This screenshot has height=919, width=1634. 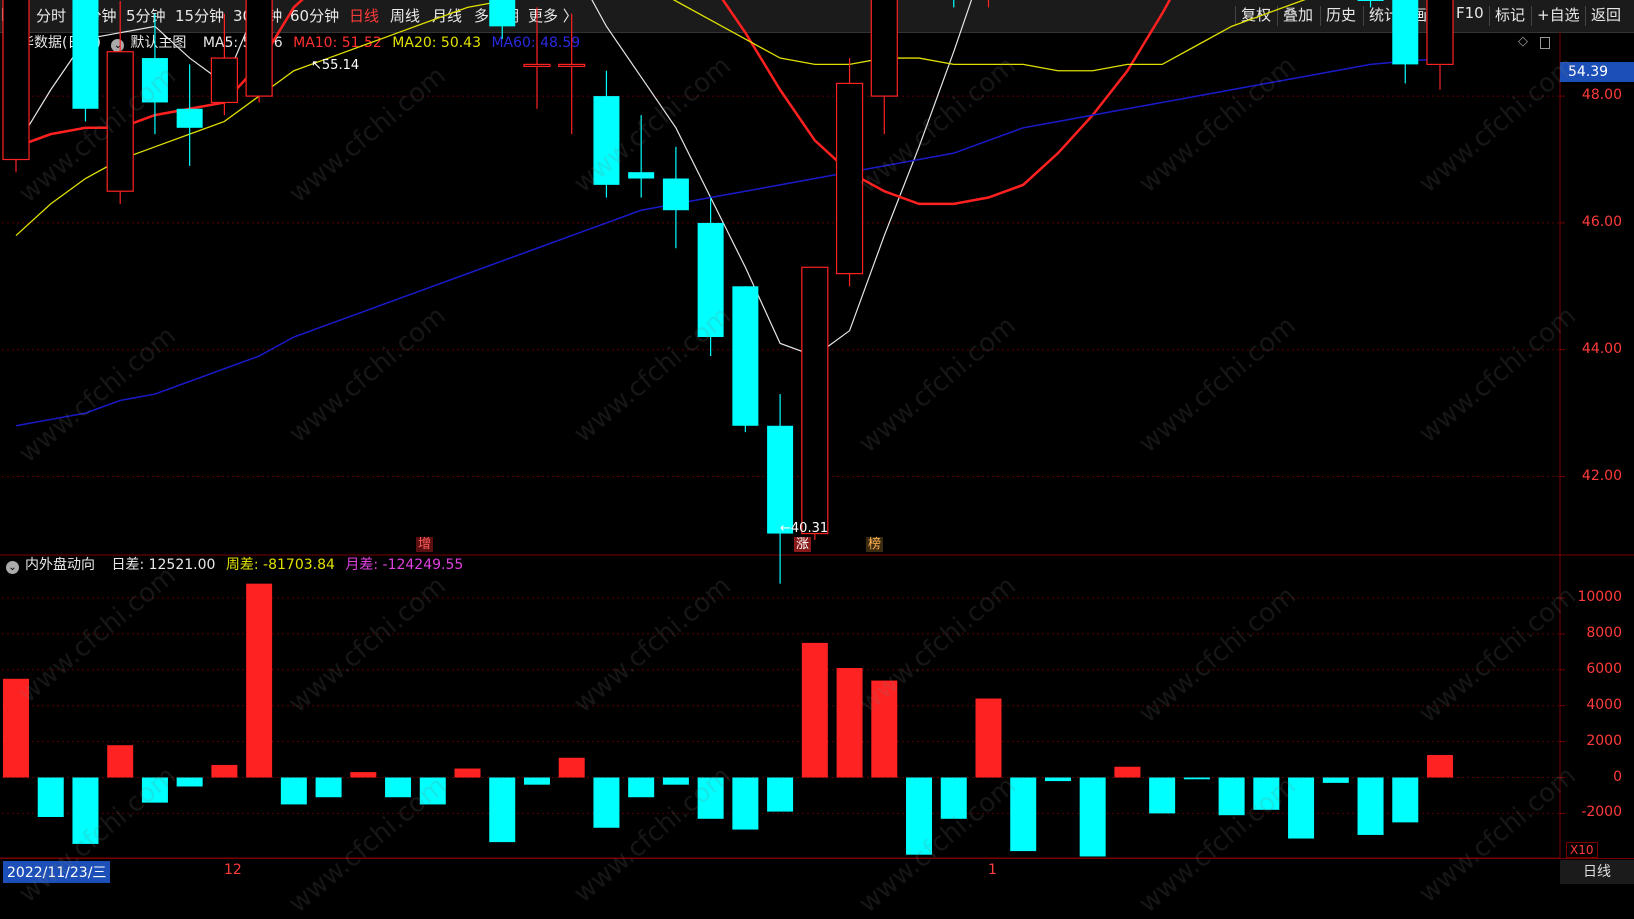 What do you see at coordinates (425, 544) in the screenshot?
I see `event-marker: 增` at bounding box center [425, 544].